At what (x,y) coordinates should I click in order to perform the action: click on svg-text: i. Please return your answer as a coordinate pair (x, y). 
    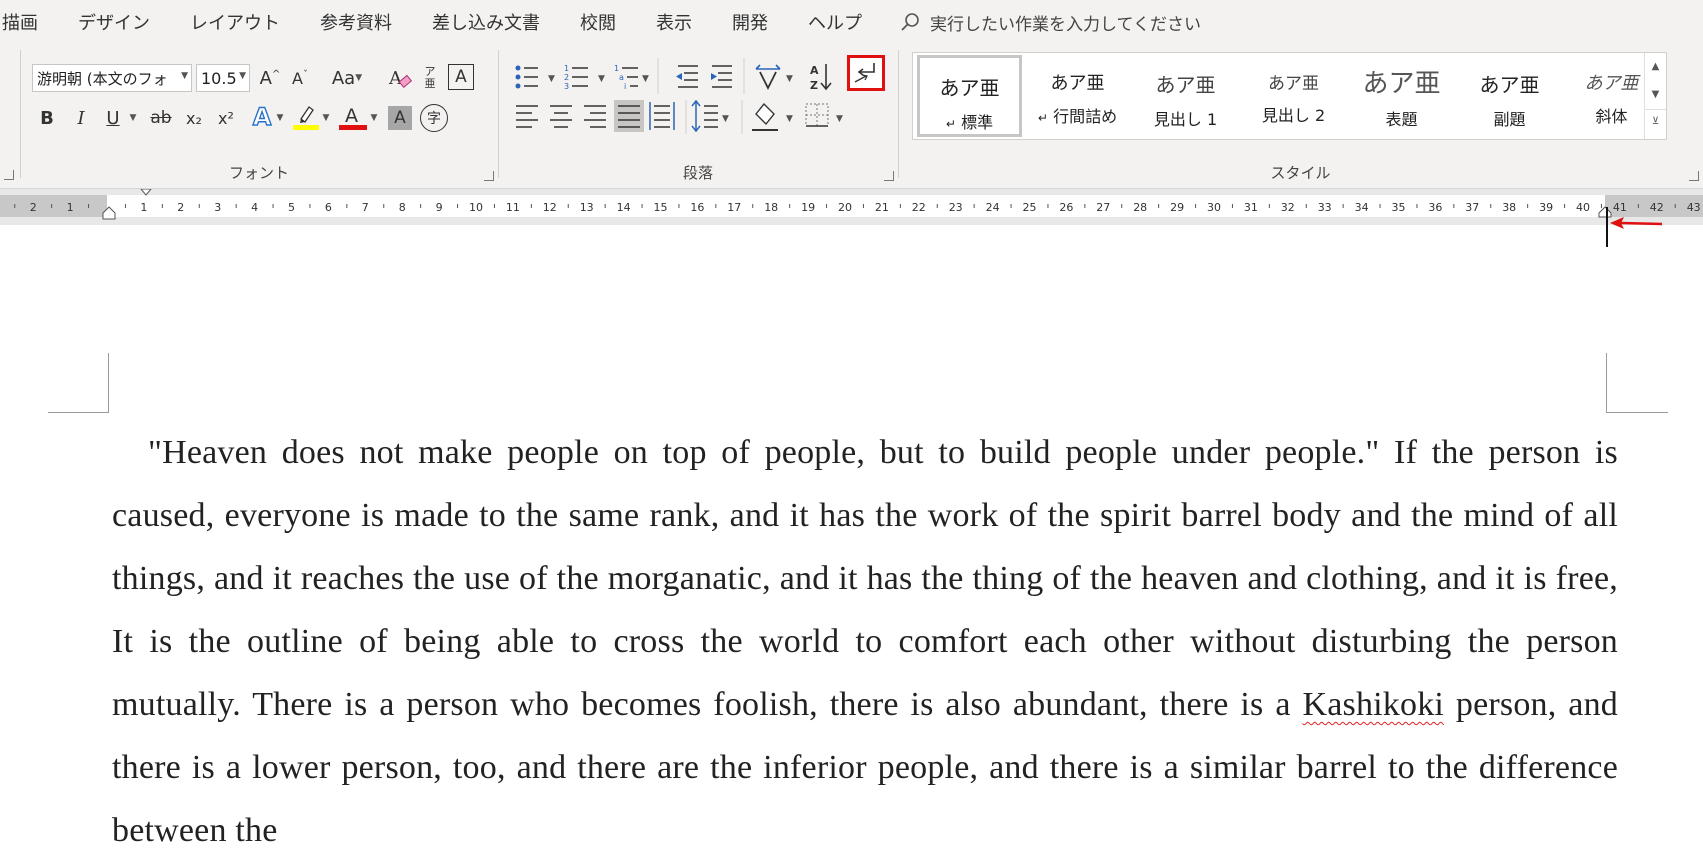
    Looking at the image, I should click on (625, 86).